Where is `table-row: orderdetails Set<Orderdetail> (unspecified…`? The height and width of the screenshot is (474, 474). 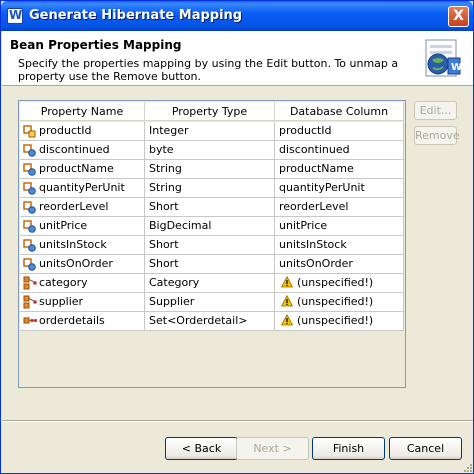
table-row: orderdetails Set<Orderdetail> (unspecified… is located at coordinates (212, 321).